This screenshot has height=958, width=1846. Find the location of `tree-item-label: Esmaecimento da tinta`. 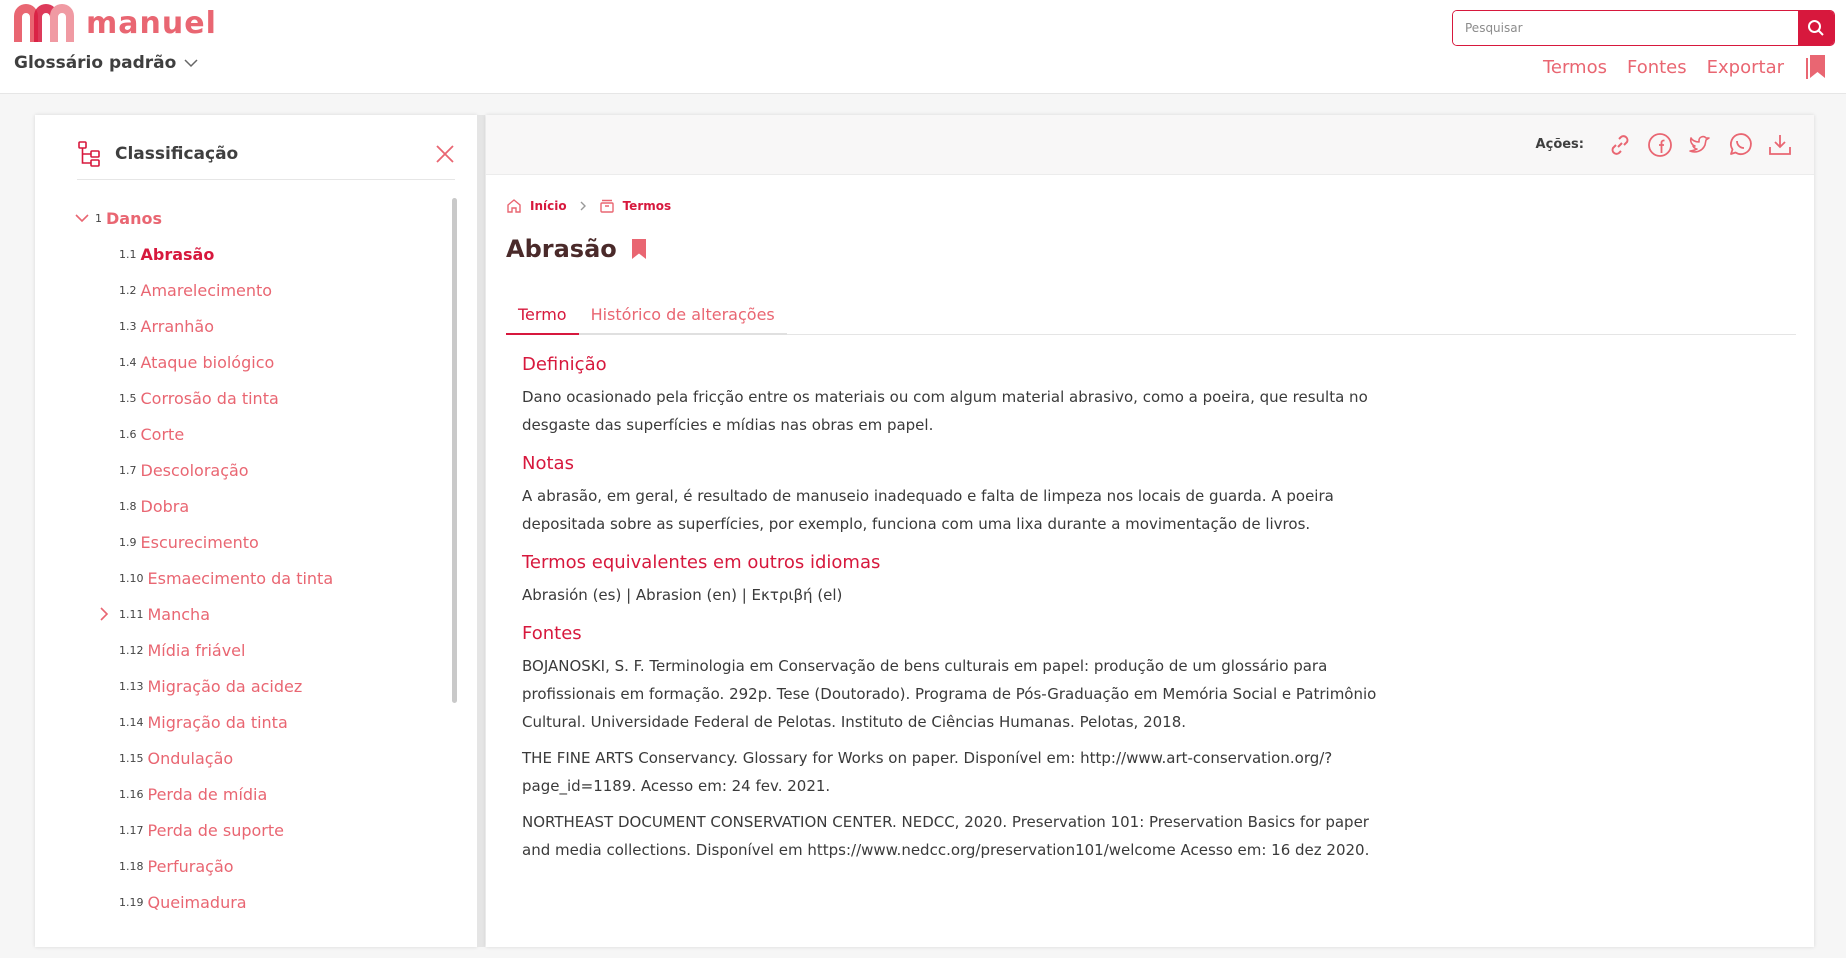

tree-item-label: Esmaecimento da tinta is located at coordinates (240, 578).